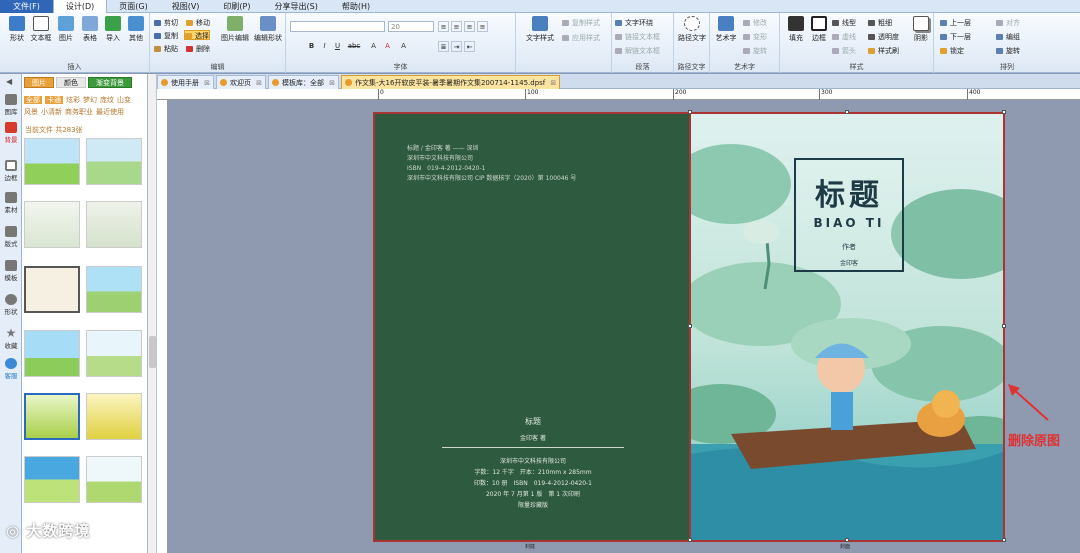  What do you see at coordinates (66, 33) in the screenshot?
I see `insert-image-button: 图片` at bounding box center [66, 33].